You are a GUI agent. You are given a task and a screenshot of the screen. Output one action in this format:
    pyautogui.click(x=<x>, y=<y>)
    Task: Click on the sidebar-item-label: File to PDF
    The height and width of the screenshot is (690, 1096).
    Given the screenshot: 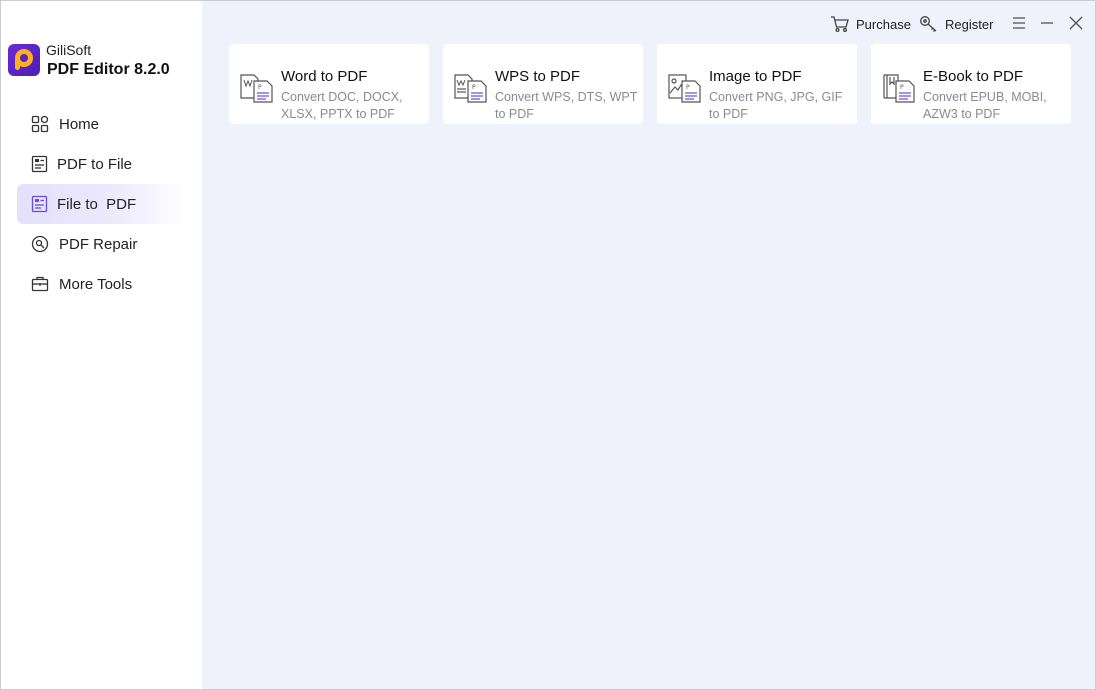 What is the action you would take?
    pyautogui.click(x=97, y=204)
    